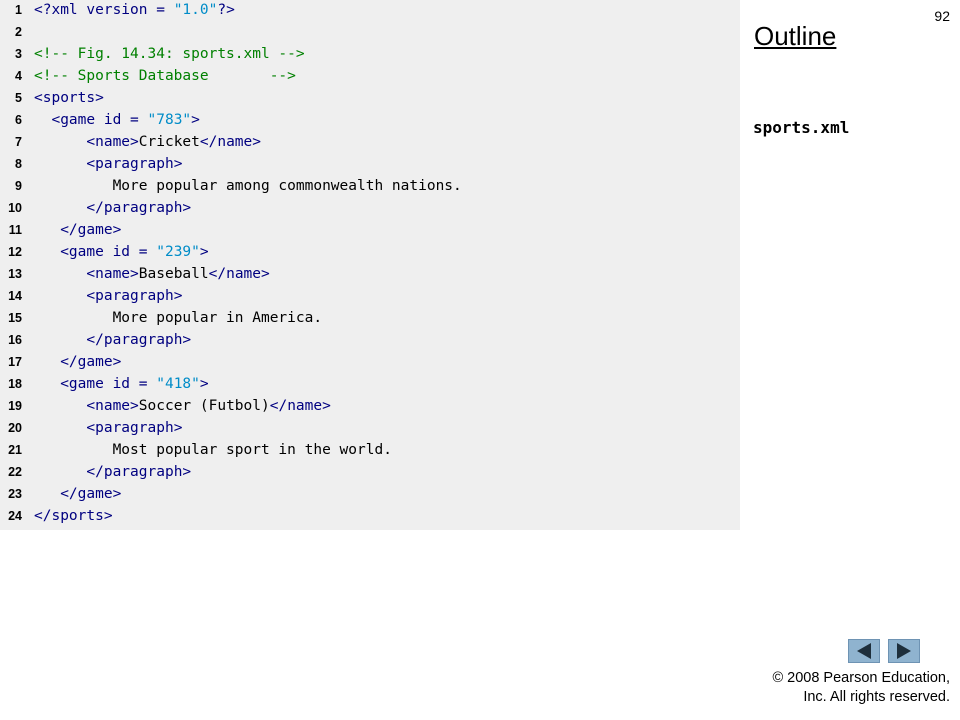 The height and width of the screenshot is (720, 960). I want to click on code-text: More popular in America., so click(178, 318).